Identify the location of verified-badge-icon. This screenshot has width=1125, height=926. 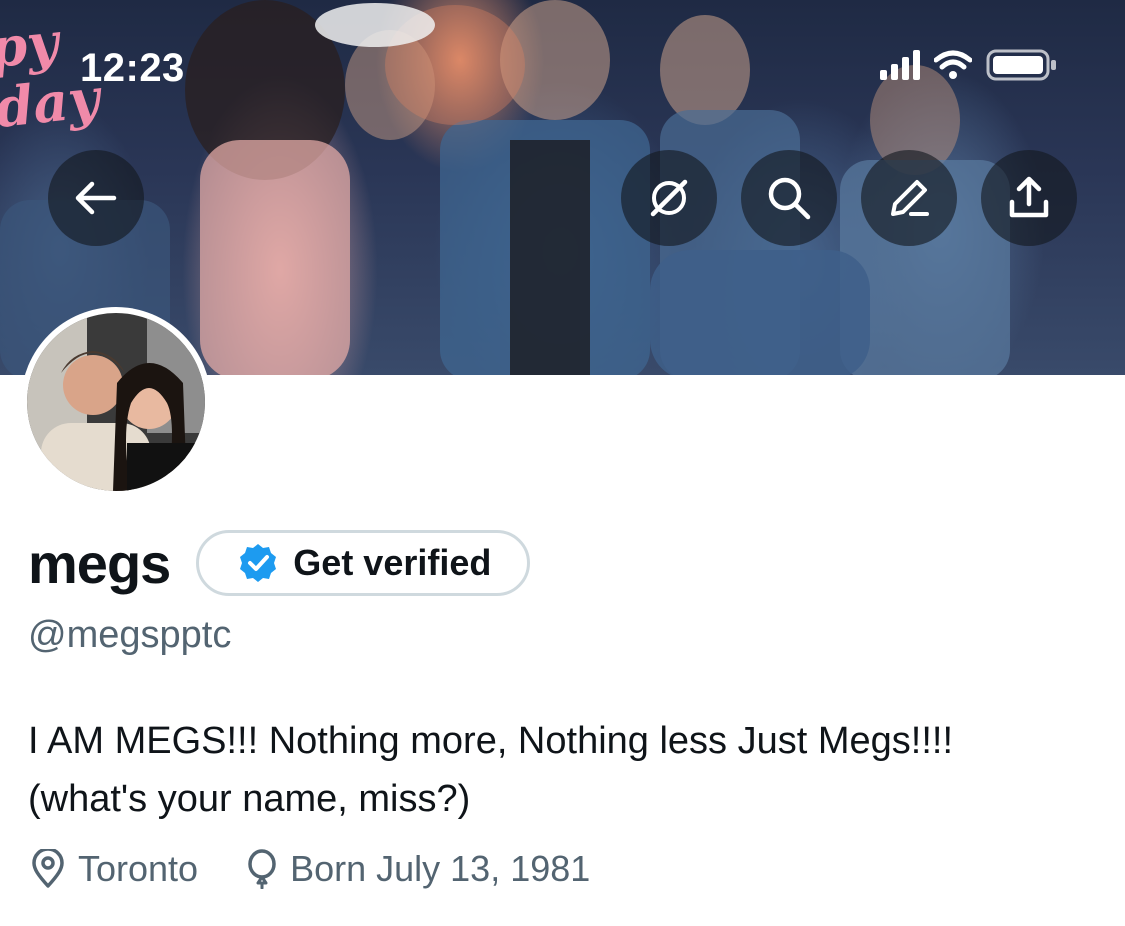
(258, 563).